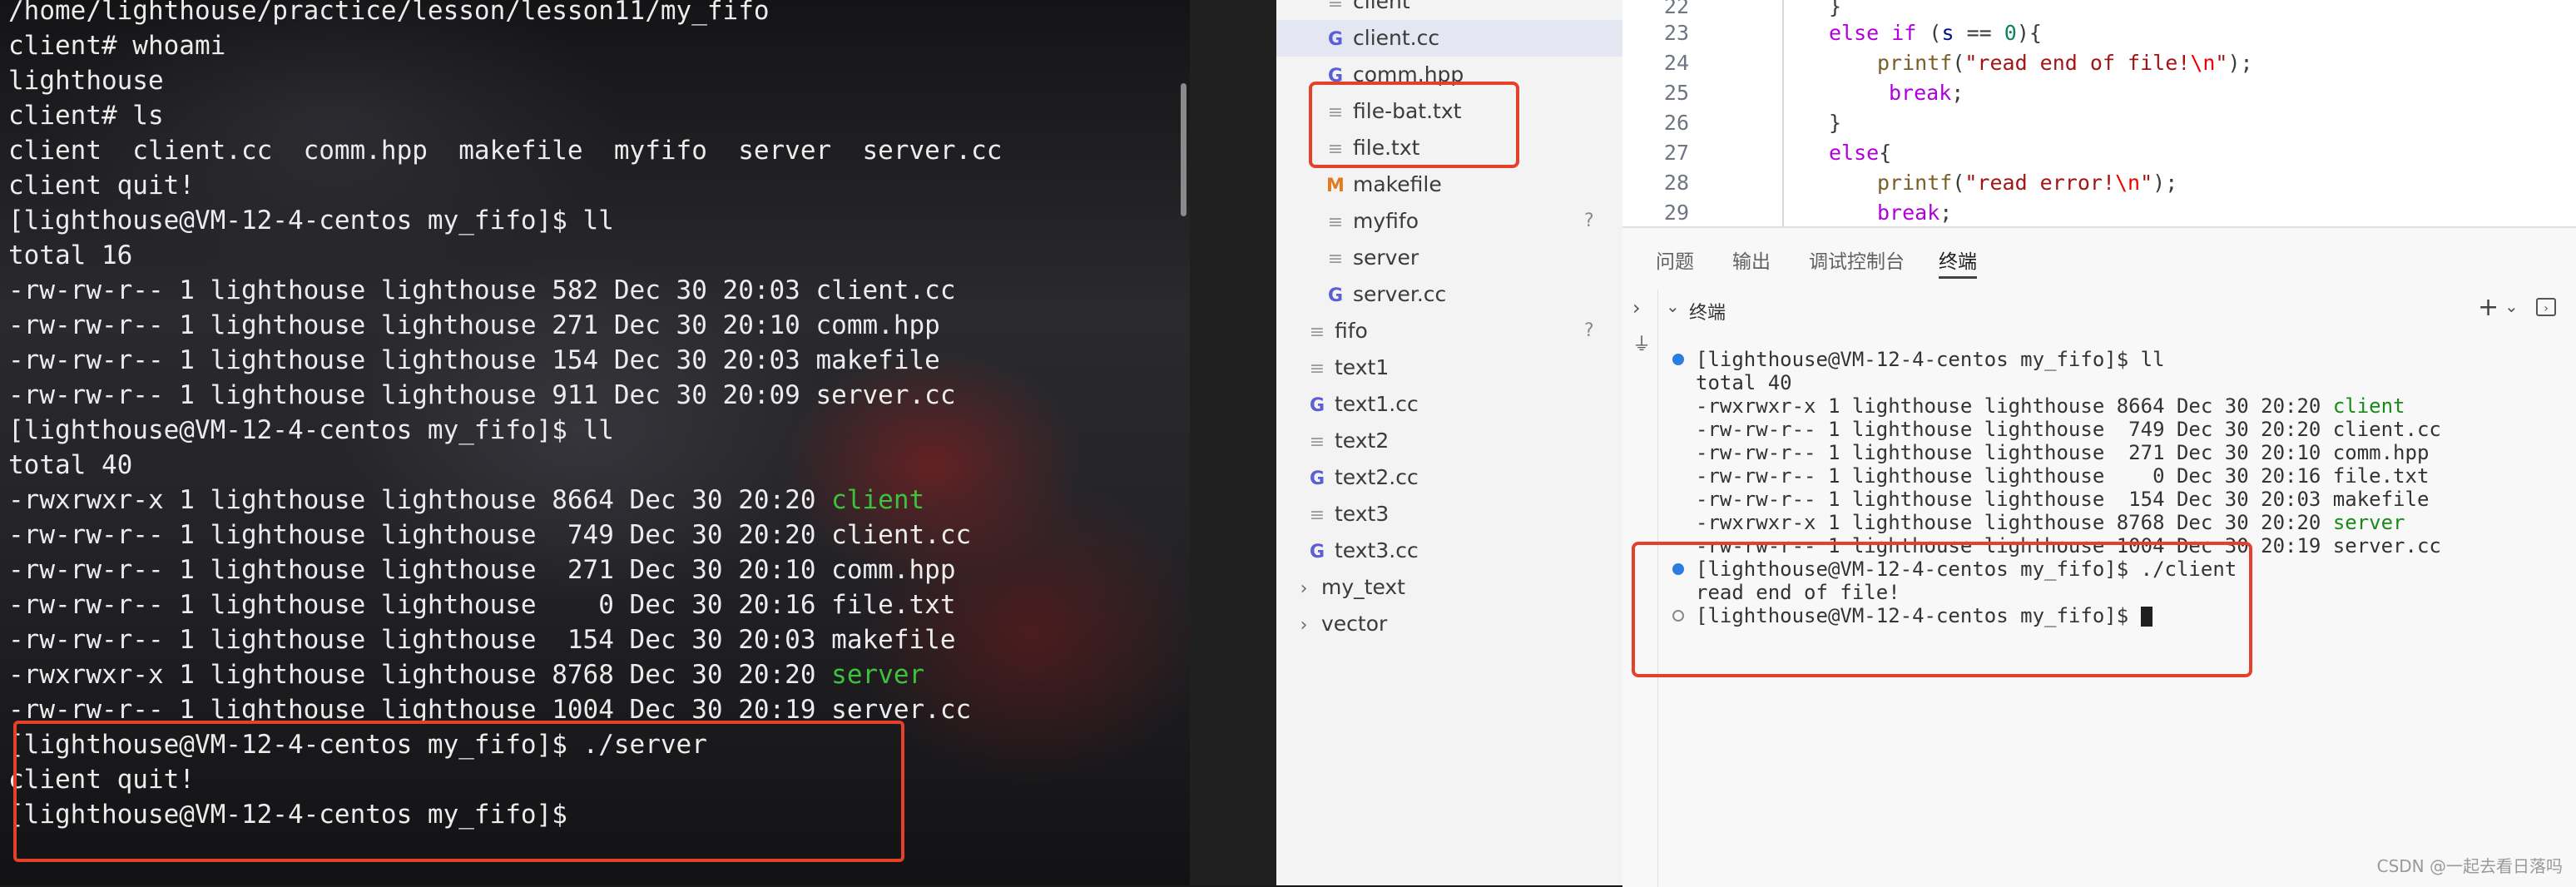 This screenshot has width=2576, height=887. I want to click on explorer-item-text3-cc: Gtext3.cc, so click(1362, 551).